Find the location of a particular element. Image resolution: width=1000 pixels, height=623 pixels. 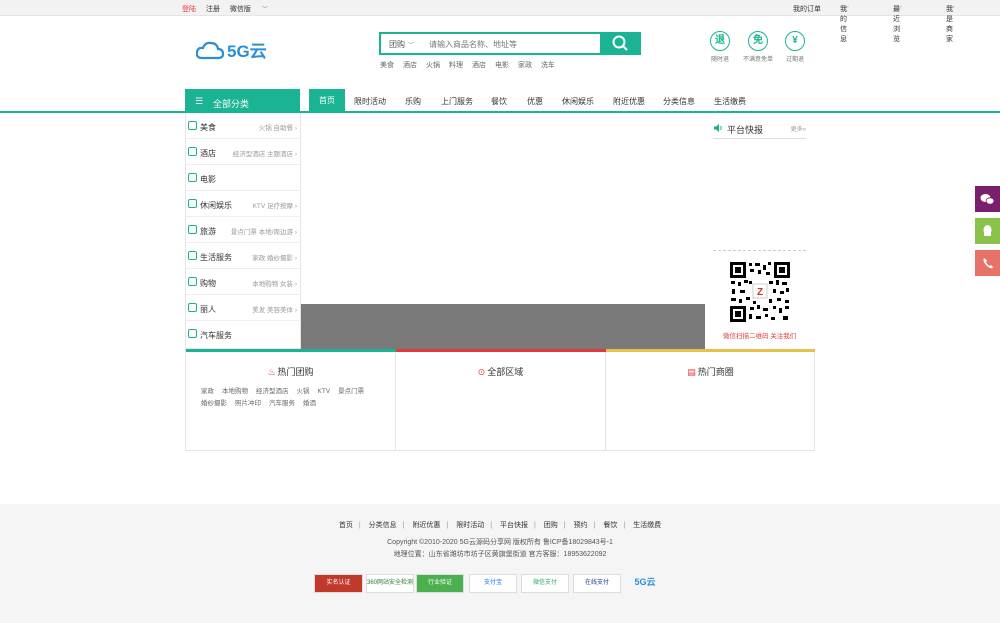

yuan-icon: ¥ is located at coordinates (795, 41).